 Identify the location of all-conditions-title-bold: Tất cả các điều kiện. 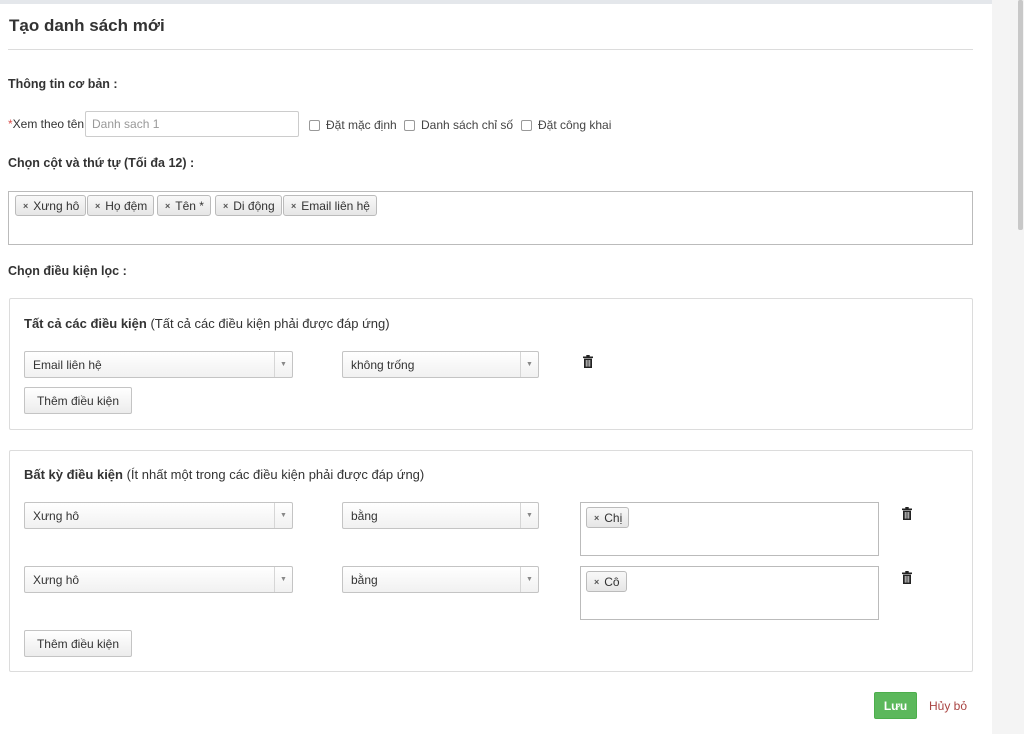
(85, 323).